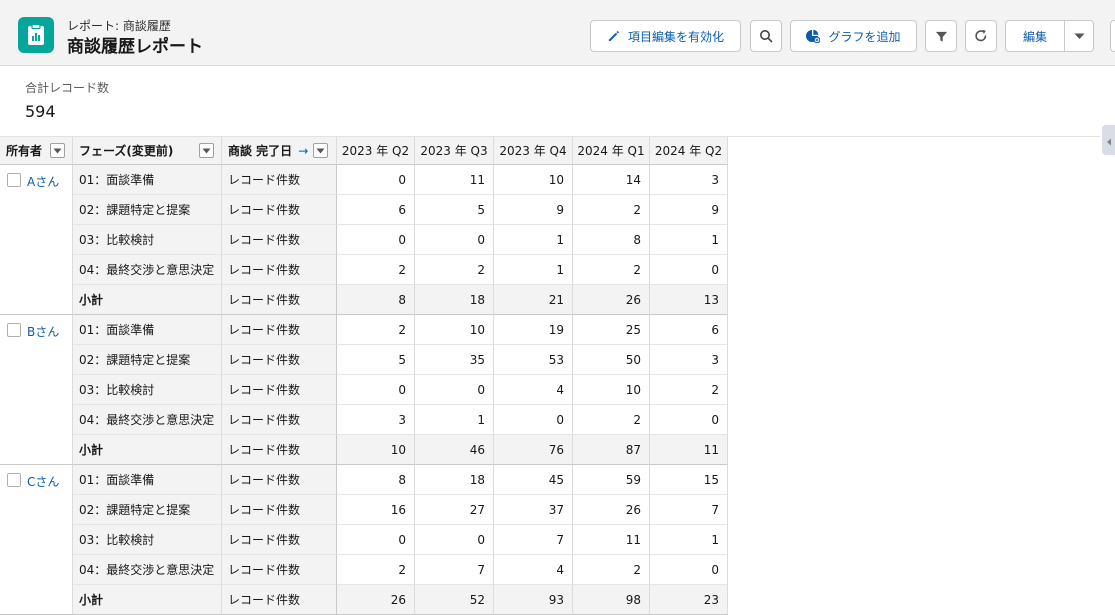 This screenshot has width=1115, height=615. I want to click on phase-cell: 01：面談準備, so click(147, 180).